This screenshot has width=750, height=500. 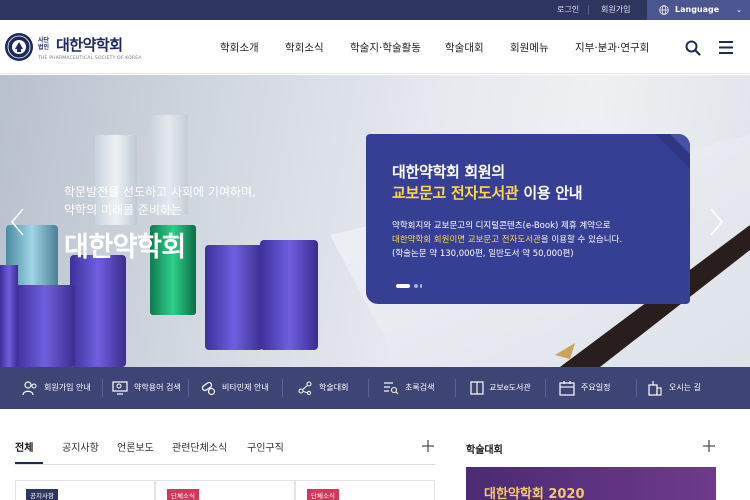 I want to click on monitor-search-icon, so click(x=120, y=388).